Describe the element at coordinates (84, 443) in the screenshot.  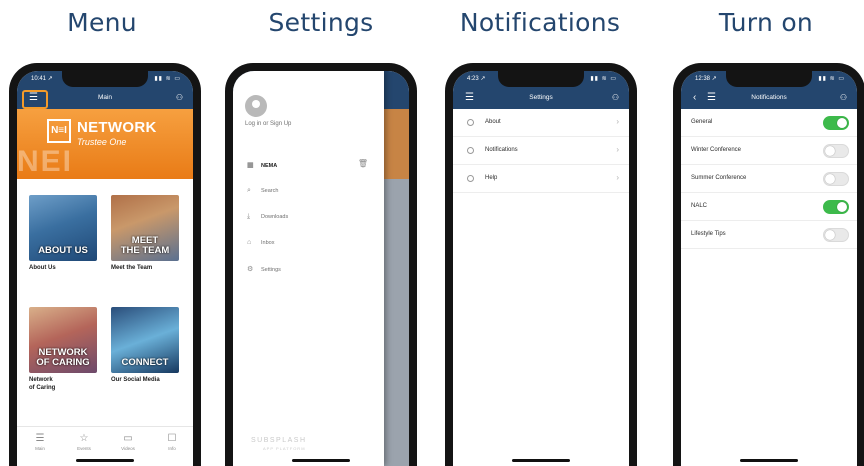
I see `tab-events: ☆ Events` at that location.